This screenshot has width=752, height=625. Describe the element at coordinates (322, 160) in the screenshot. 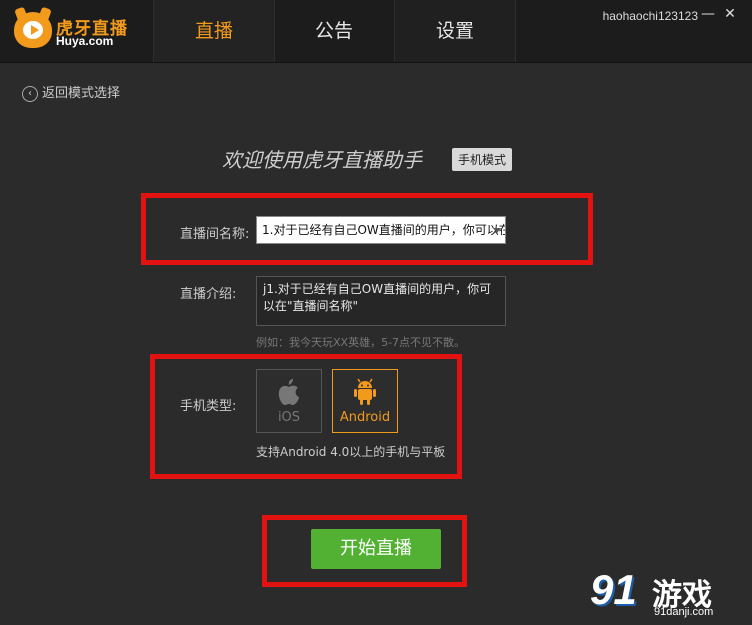

I see `welcome-title: 欢迎使用虎牙直播助手` at that location.